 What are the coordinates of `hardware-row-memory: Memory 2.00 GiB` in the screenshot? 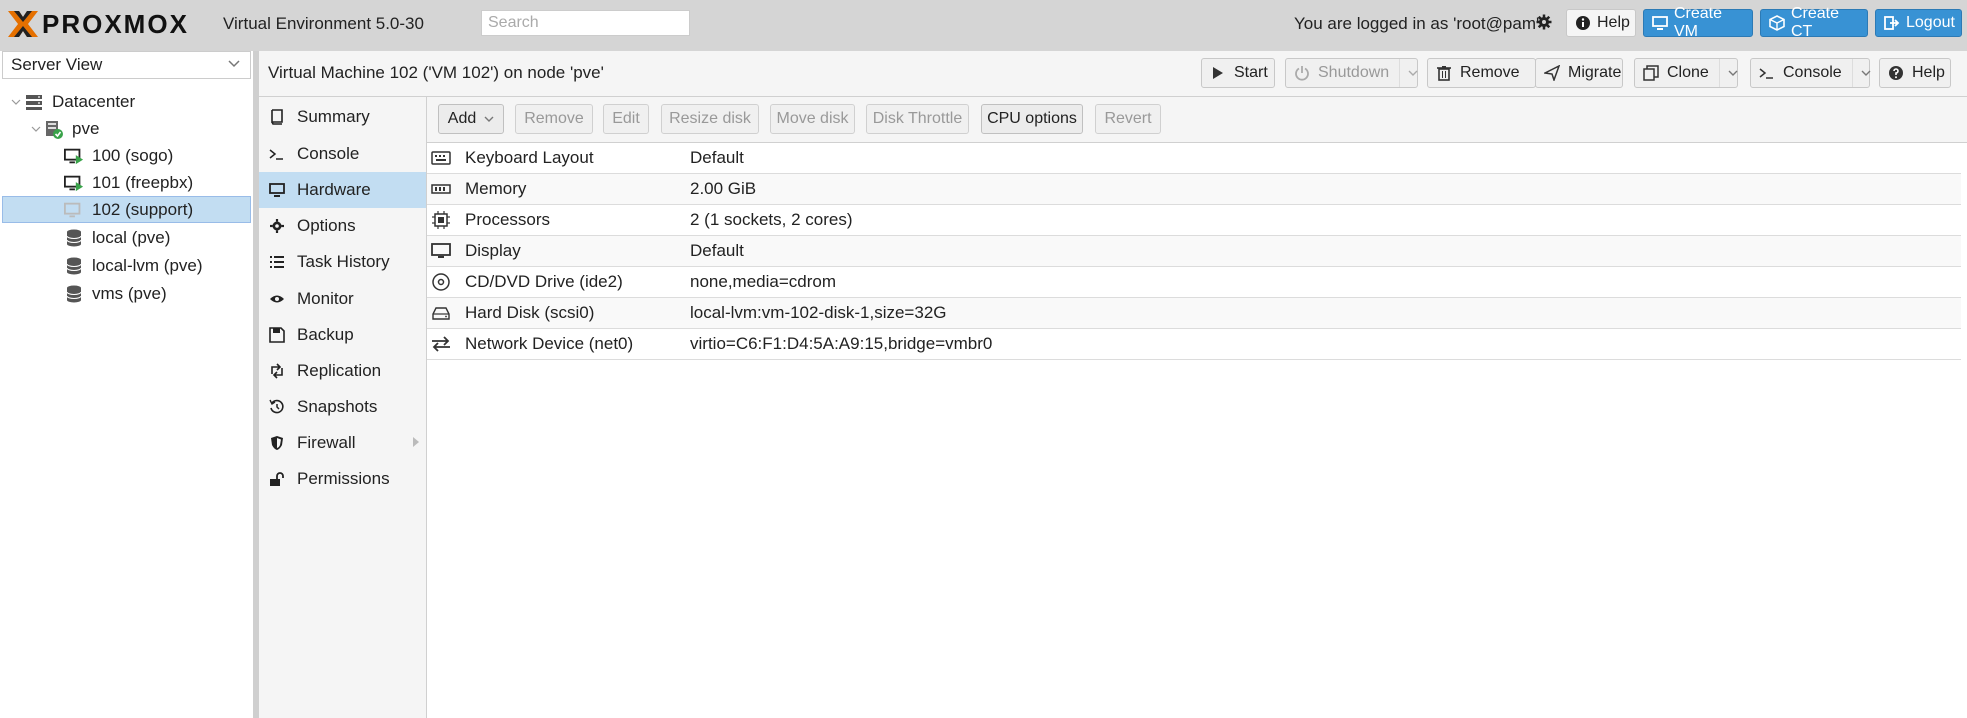 It's located at (1194, 189).